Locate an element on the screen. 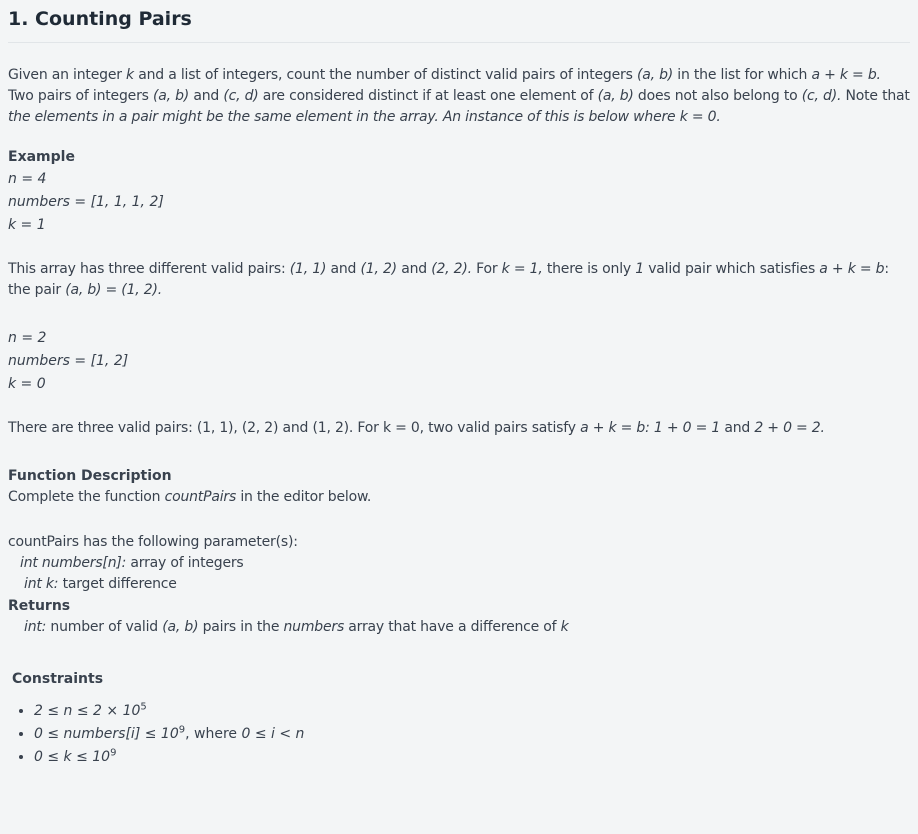  constraint-item: 2 ≤ n ≤ 2 × 105 is located at coordinates (472, 711).